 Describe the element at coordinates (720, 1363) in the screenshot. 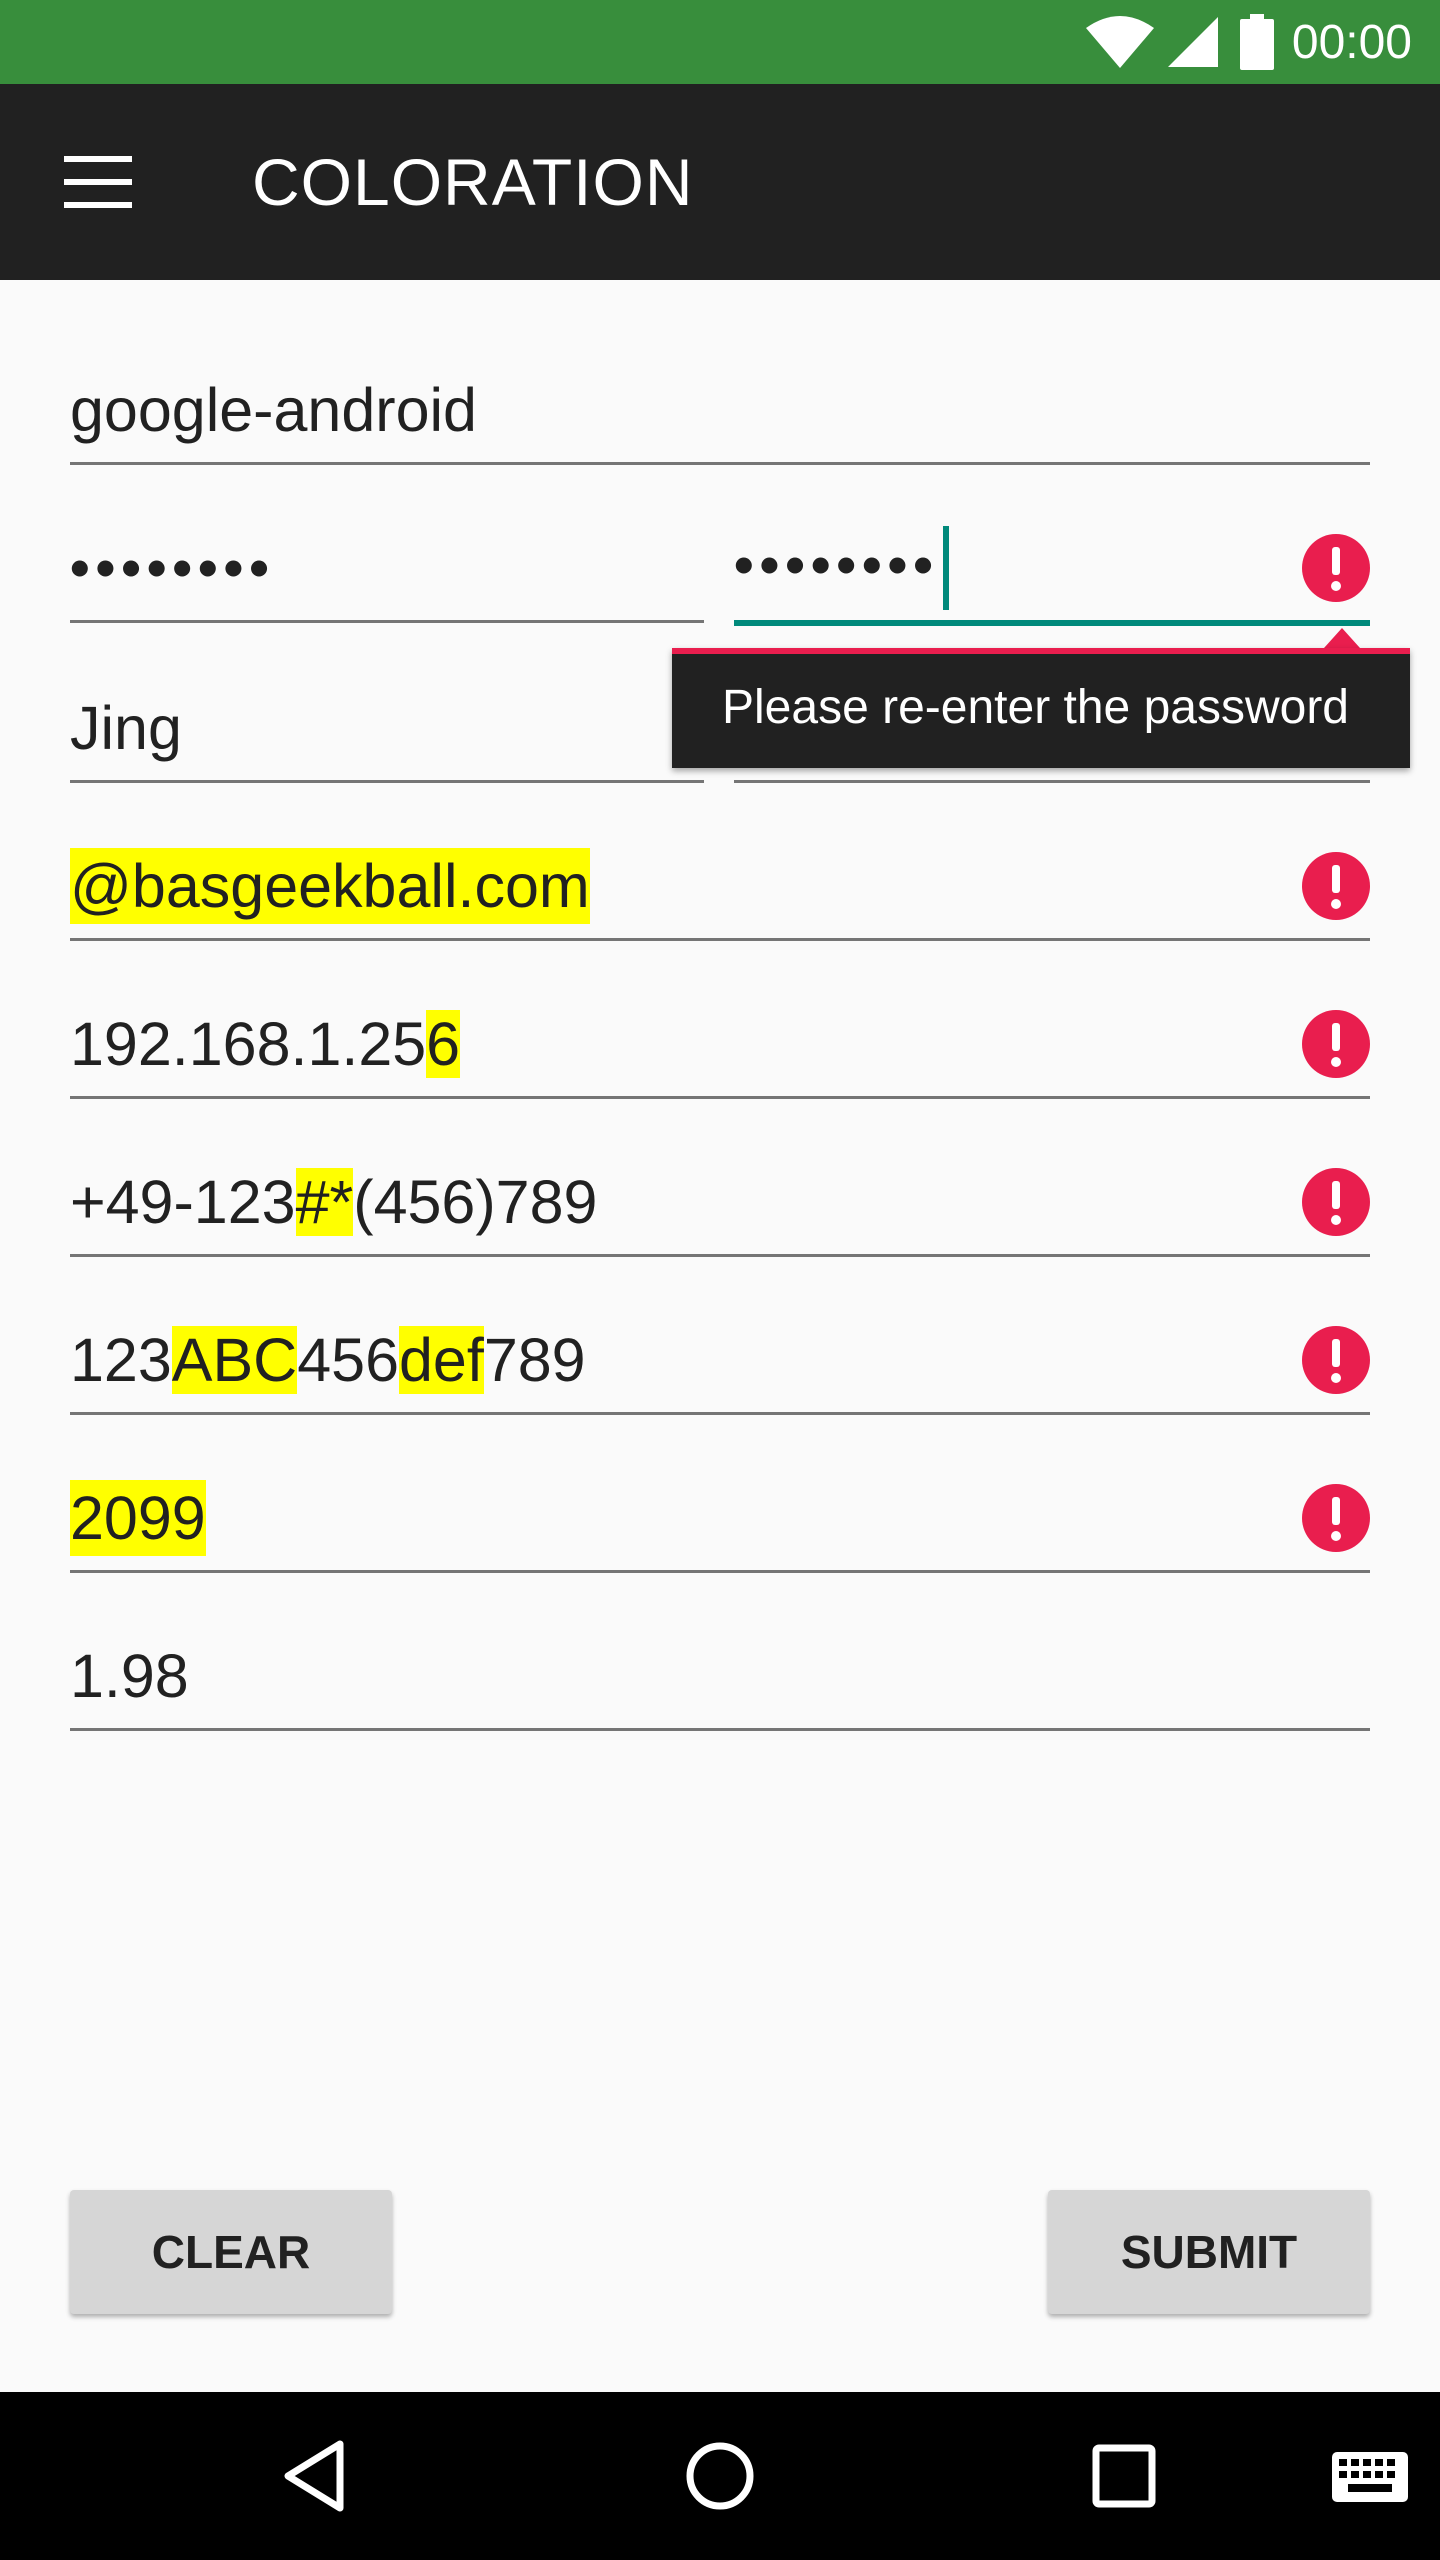

I see `numeric-field: 123ABC456def789` at that location.